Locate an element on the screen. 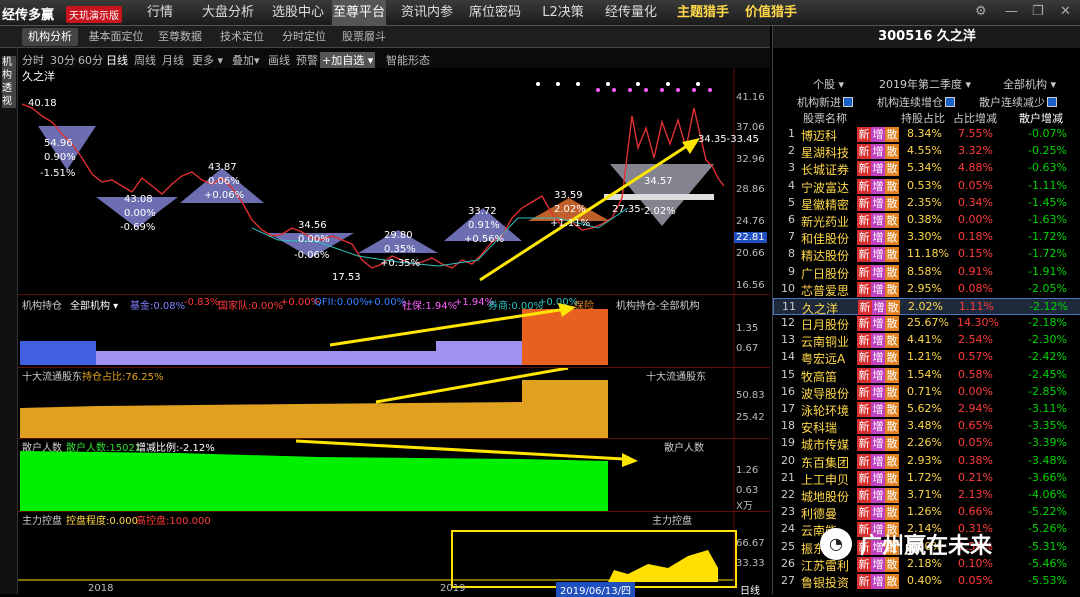  row-stock-name: 新光药业 is located at coordinates (825, 221).